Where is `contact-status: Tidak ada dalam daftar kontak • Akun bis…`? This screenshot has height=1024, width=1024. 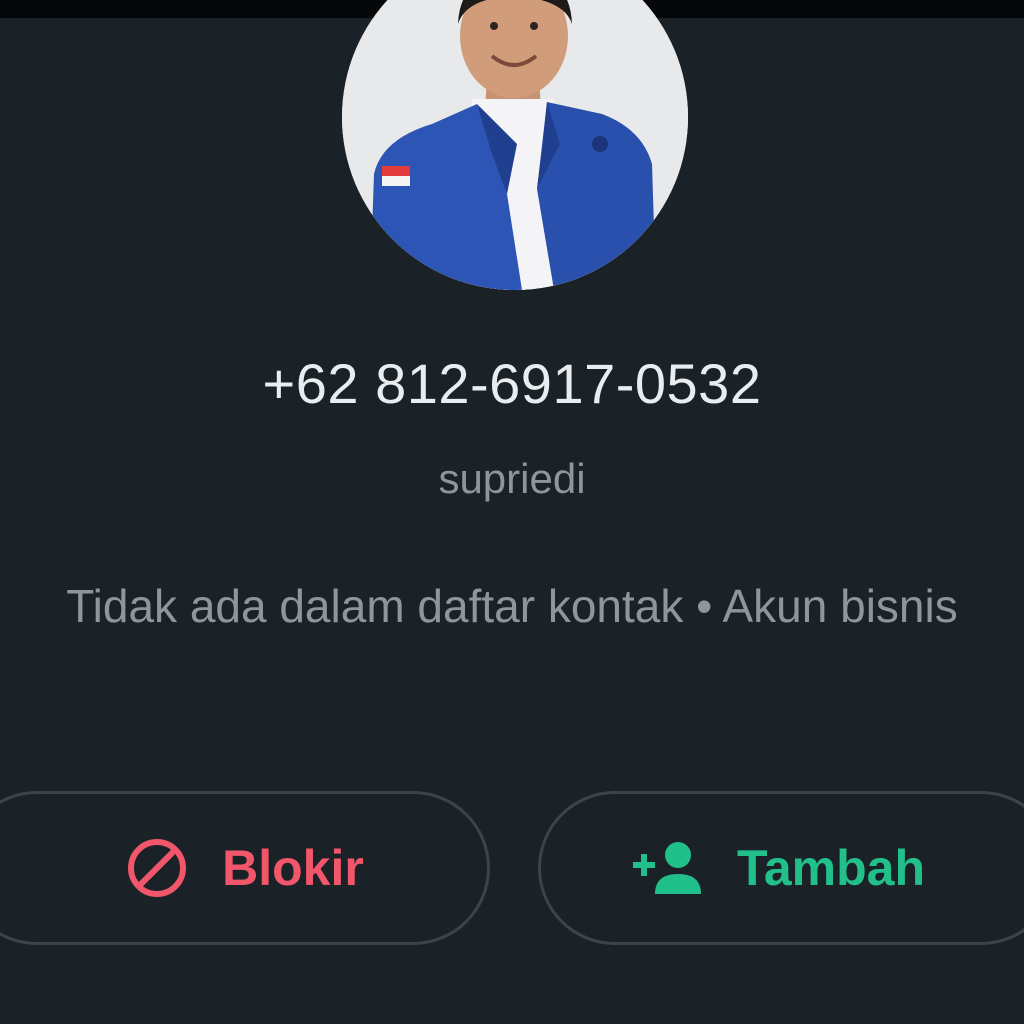
contact-status: Tidak ada dalam daftar kontak • Akun bis… is located at coordinates (512, 606).